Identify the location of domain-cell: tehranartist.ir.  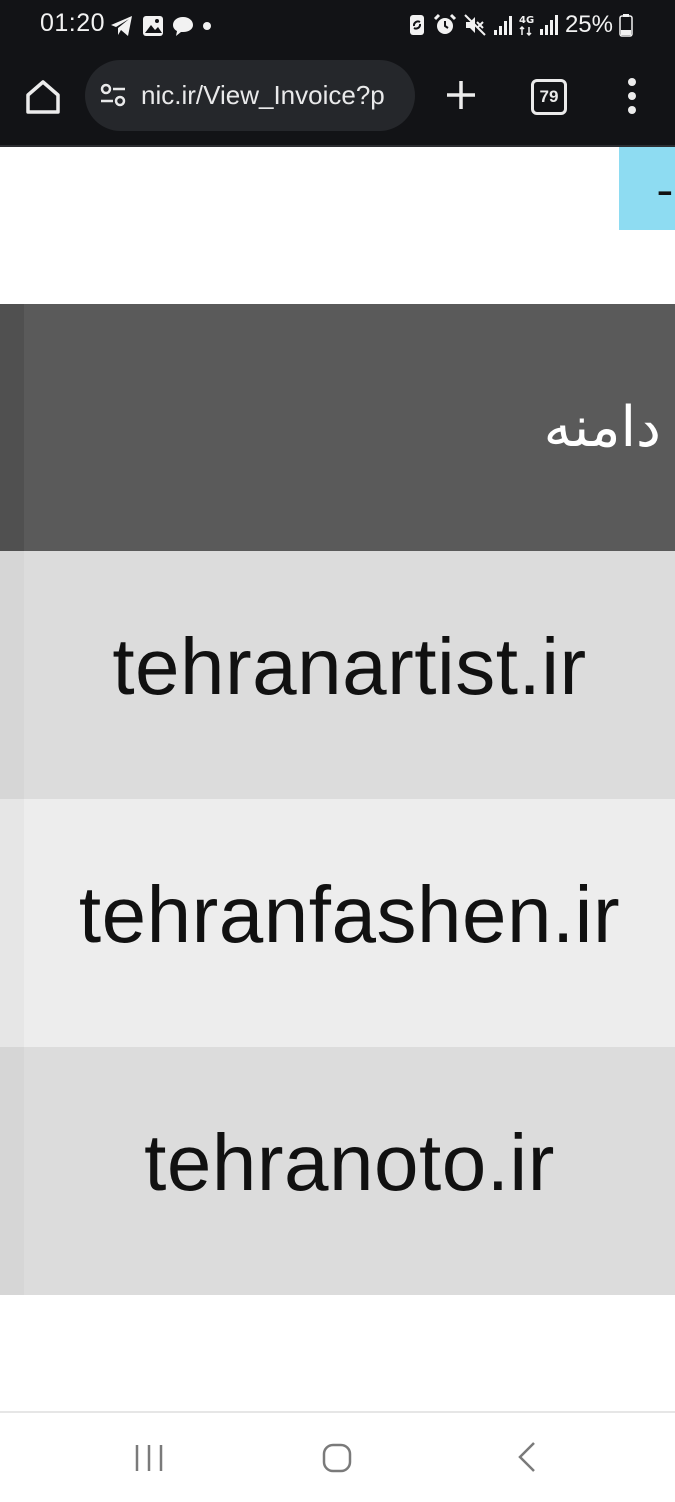
(349, 666).